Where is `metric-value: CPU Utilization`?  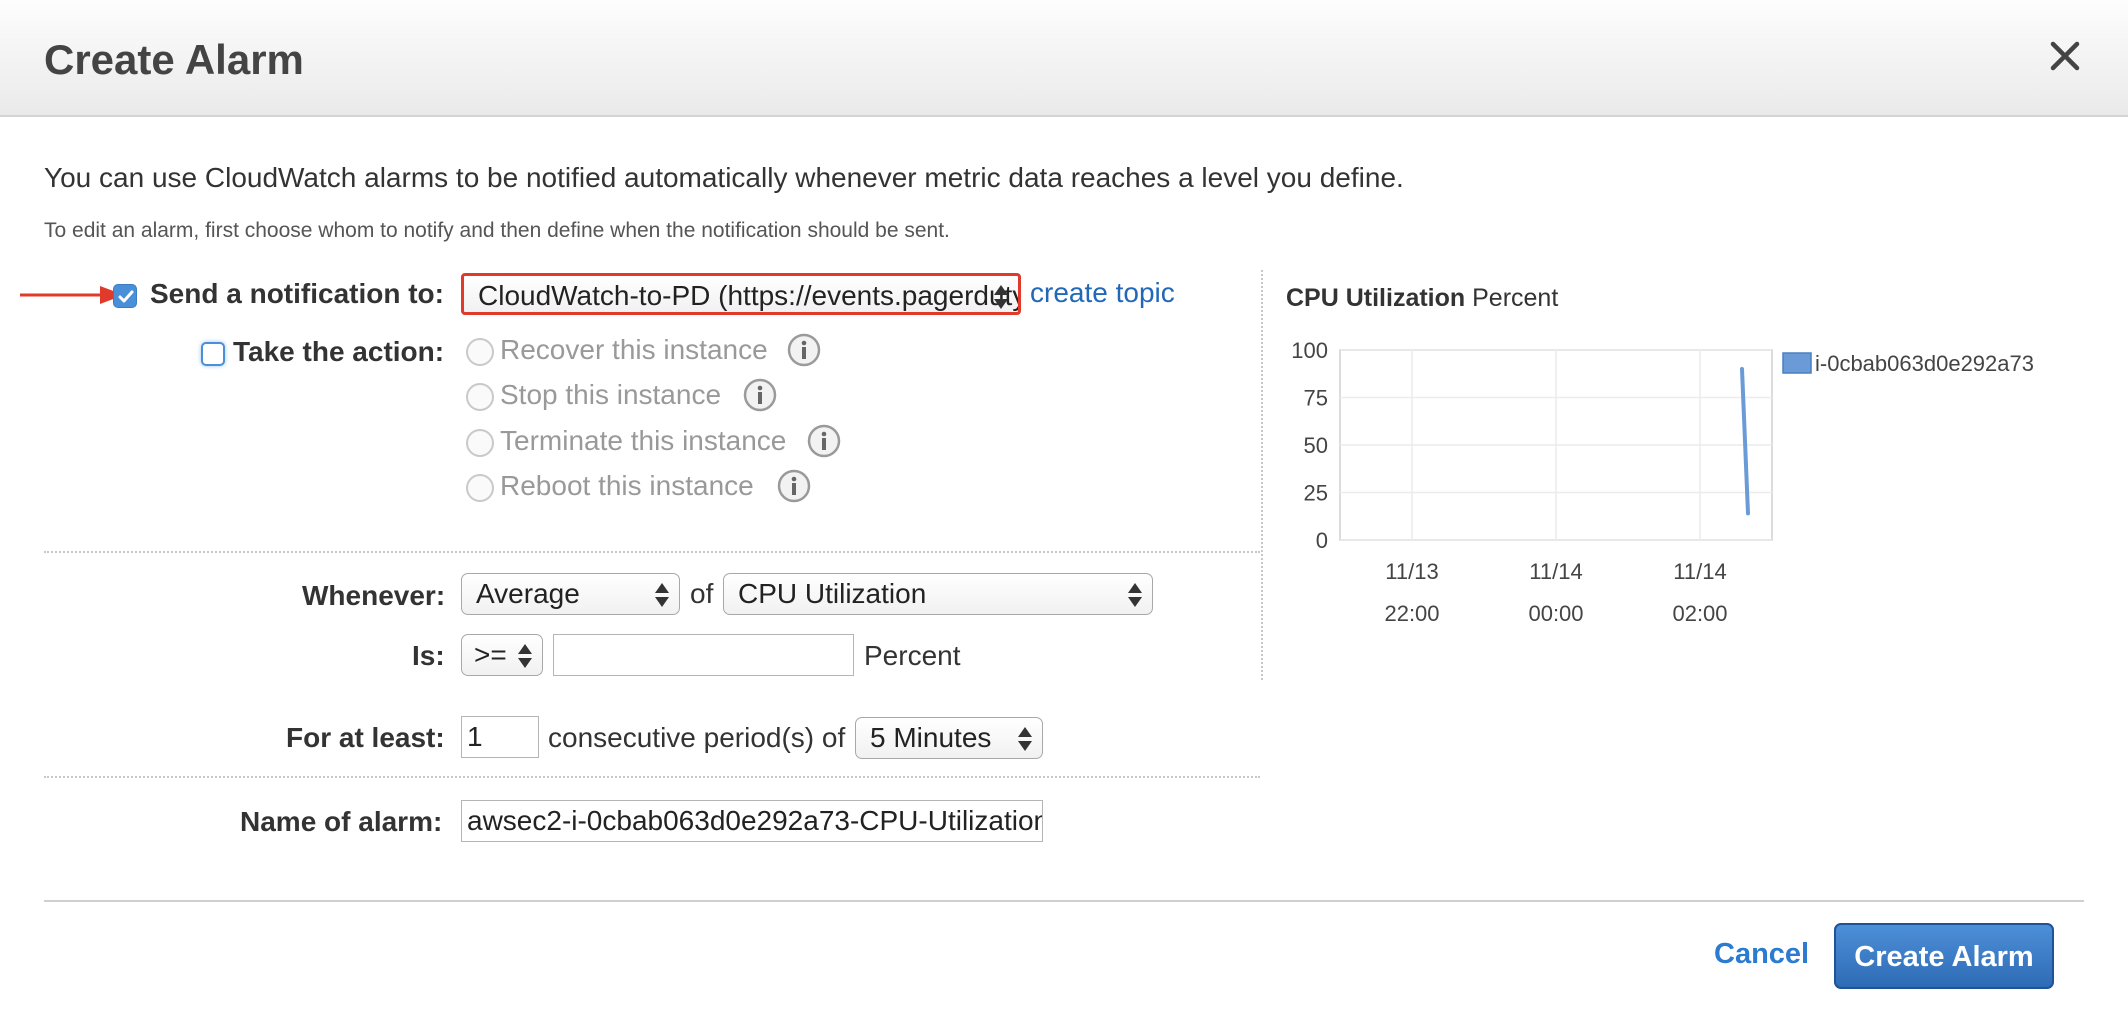
metric-value: CPU Utilization is located at coordinates (832, 593).